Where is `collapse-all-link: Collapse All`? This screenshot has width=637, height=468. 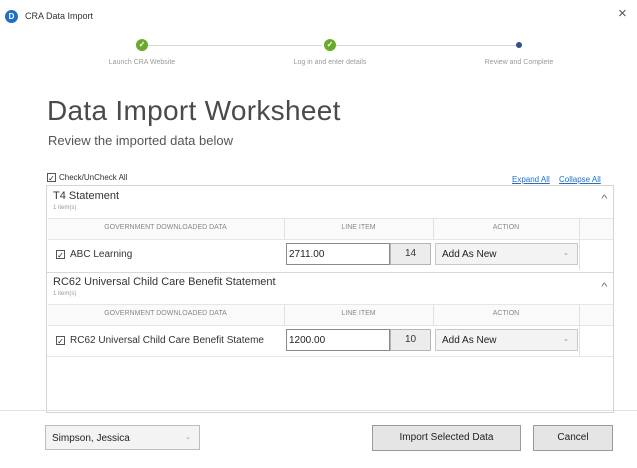
collapse-all-link: Collapse All is located at coordinates (580, 179).